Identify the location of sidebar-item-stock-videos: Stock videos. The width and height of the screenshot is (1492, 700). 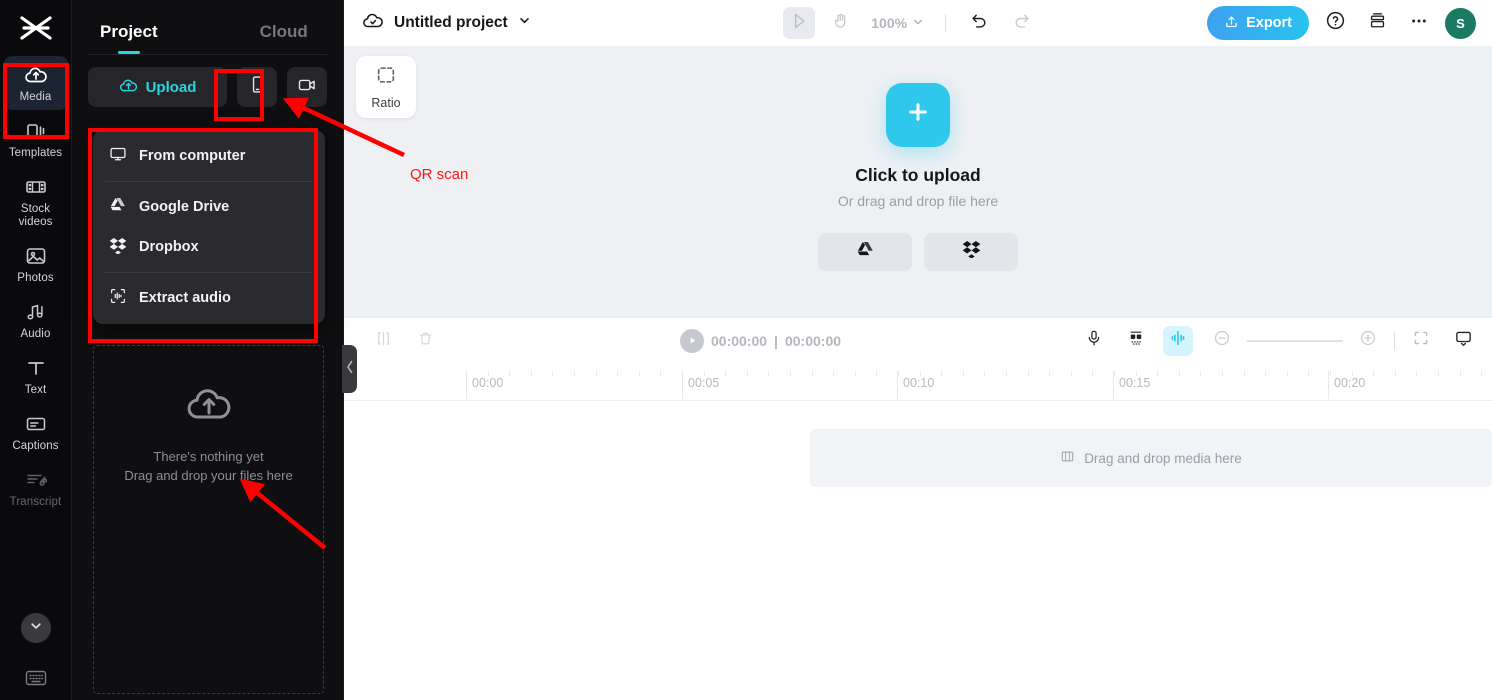
(36, 201).